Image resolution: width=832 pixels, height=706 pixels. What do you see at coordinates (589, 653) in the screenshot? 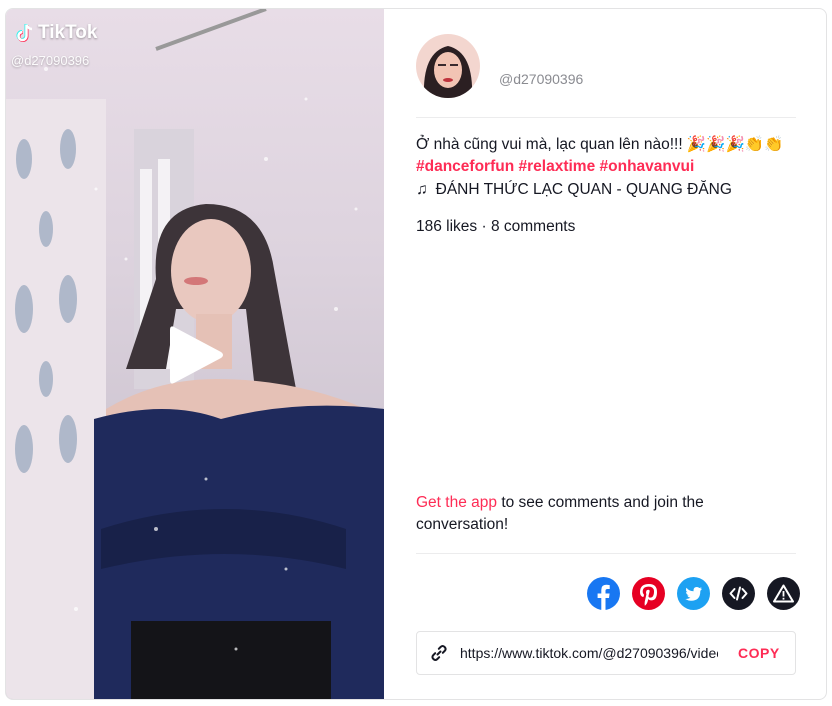
I see `share-url-input` at bounding box center [589, 653].